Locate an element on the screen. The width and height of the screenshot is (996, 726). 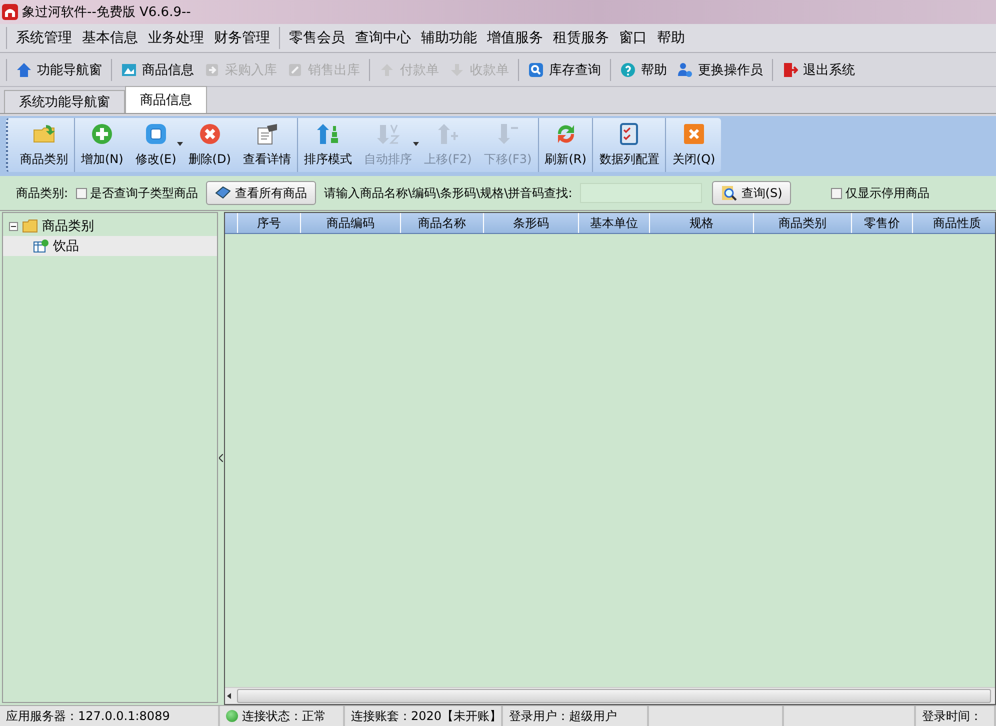
menu-item: 查询中心 is located at coordinates (383, 38).